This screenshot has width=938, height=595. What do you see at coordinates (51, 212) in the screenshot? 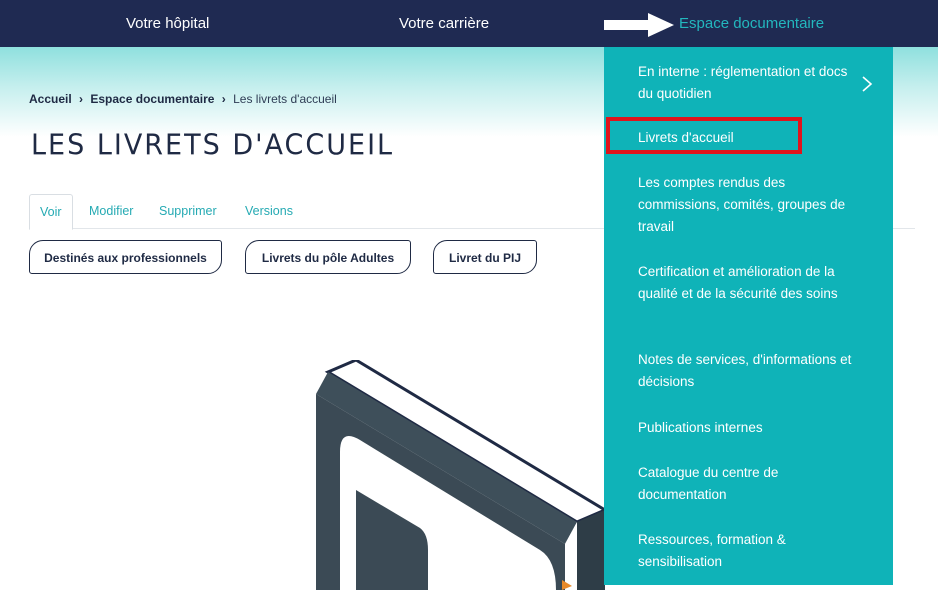
I see `tab-voir: Voir` at bounding box center [51, 212].